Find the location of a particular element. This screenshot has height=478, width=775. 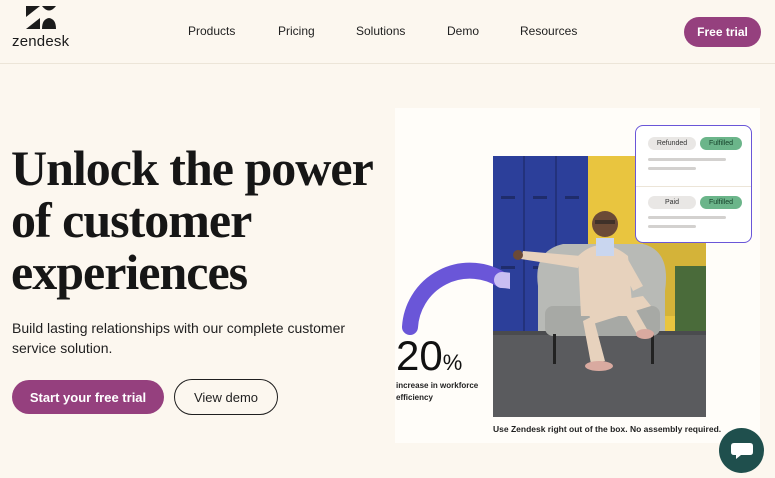

gauge-arc-highlight is located at coordinates (502, 281).